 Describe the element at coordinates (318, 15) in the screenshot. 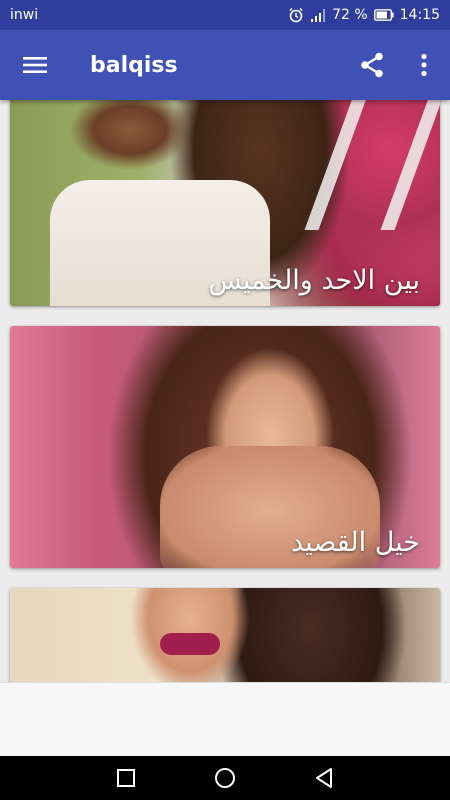

I see `signal-icon` at that location.